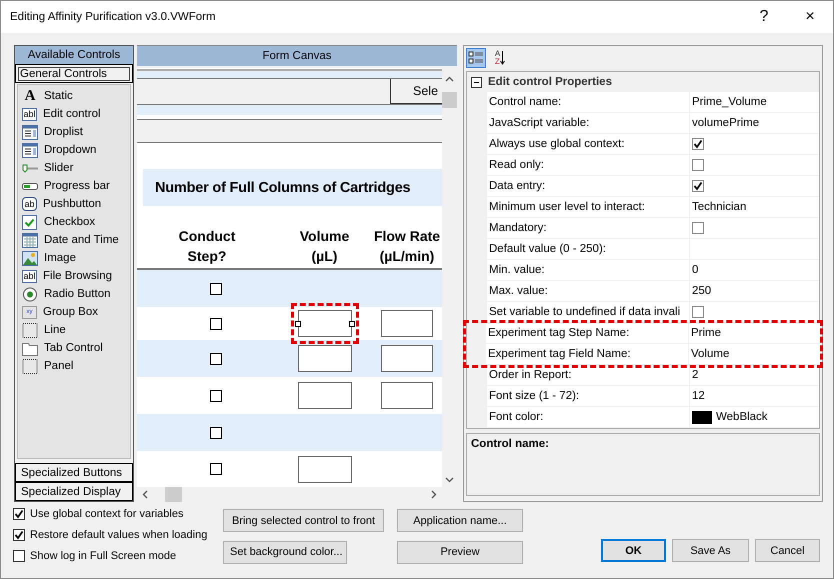 This screenshot has width=834, height=579. I want to click on control-item: Radio Button, so click(77, 294).